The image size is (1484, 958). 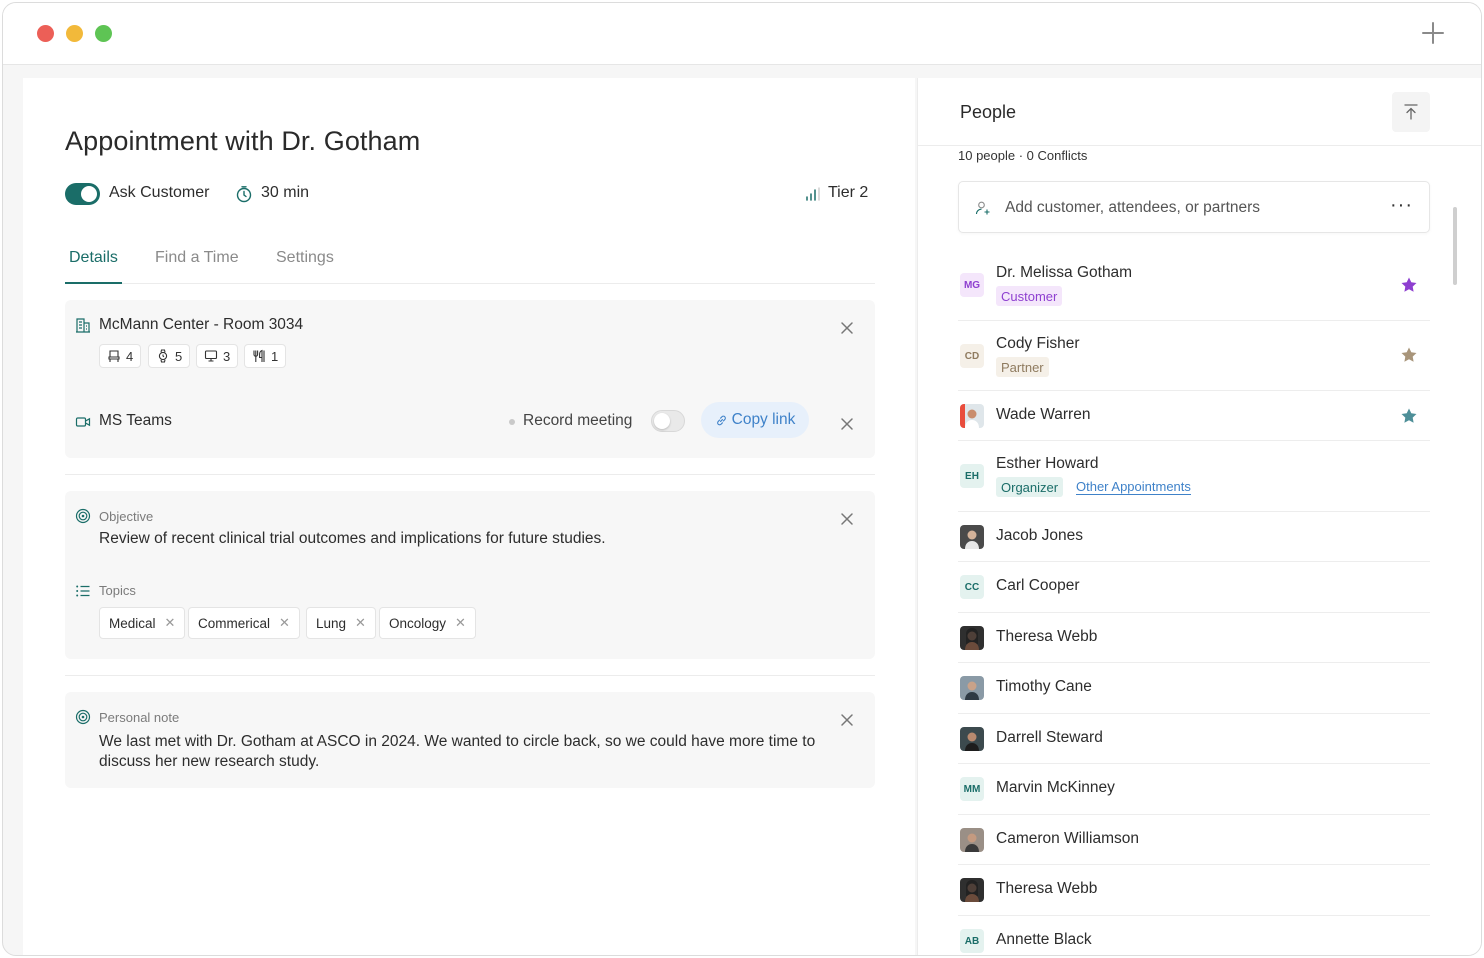 What do you see at coordinates (1133, 487) in the screenshot?
I see `other-appointments-link: Other Appointments` at bounding box center [1133, 487].